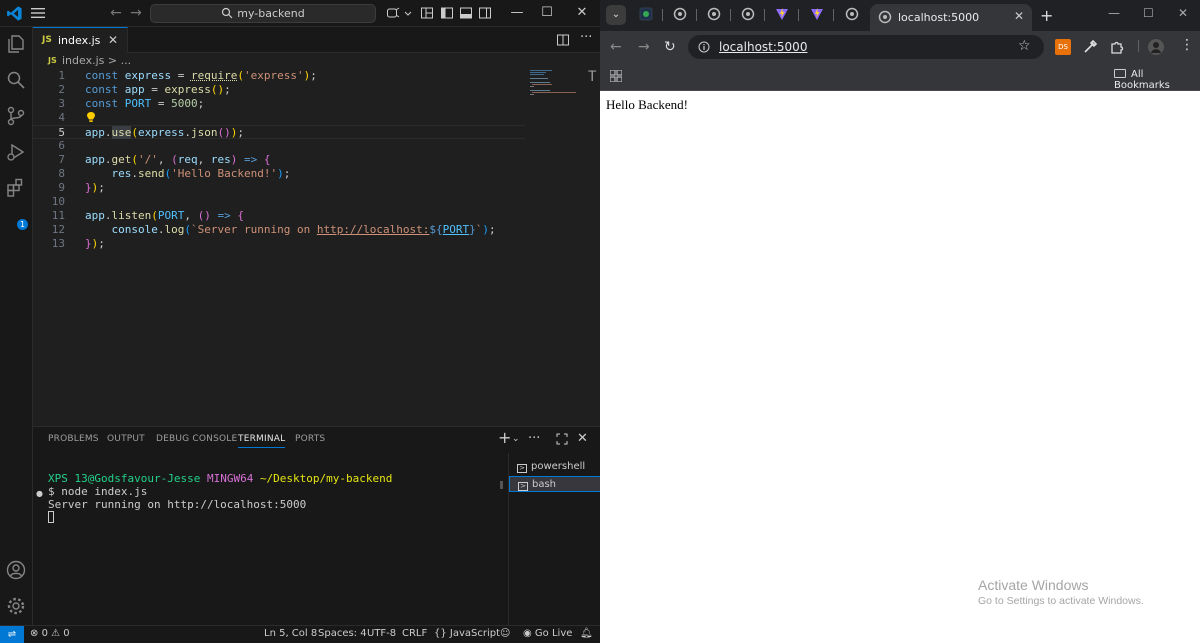 The height and width of the screenshot is (643, 1200). What do you see at coordinates (1061, 601) in the screenshot?
I see `watermark-subtitle: Go to Settings to activate Windows.` at bounding box center [1061, 601].